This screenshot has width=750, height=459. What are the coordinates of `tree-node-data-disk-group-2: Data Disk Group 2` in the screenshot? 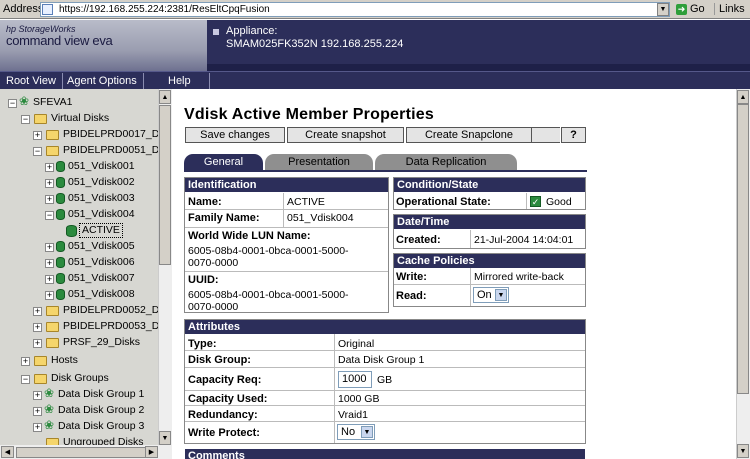 It's located at (101, 410).